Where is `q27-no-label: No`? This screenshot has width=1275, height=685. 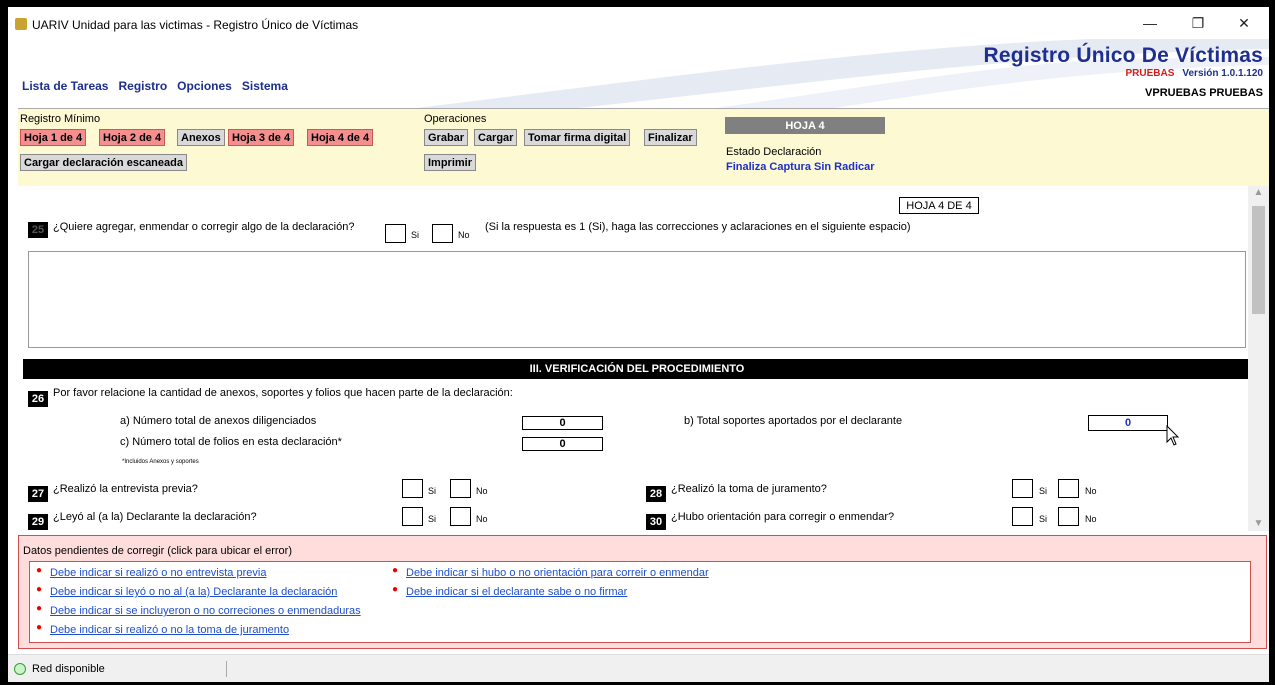 q27-no-label: No is located at coordinates (482, 491).